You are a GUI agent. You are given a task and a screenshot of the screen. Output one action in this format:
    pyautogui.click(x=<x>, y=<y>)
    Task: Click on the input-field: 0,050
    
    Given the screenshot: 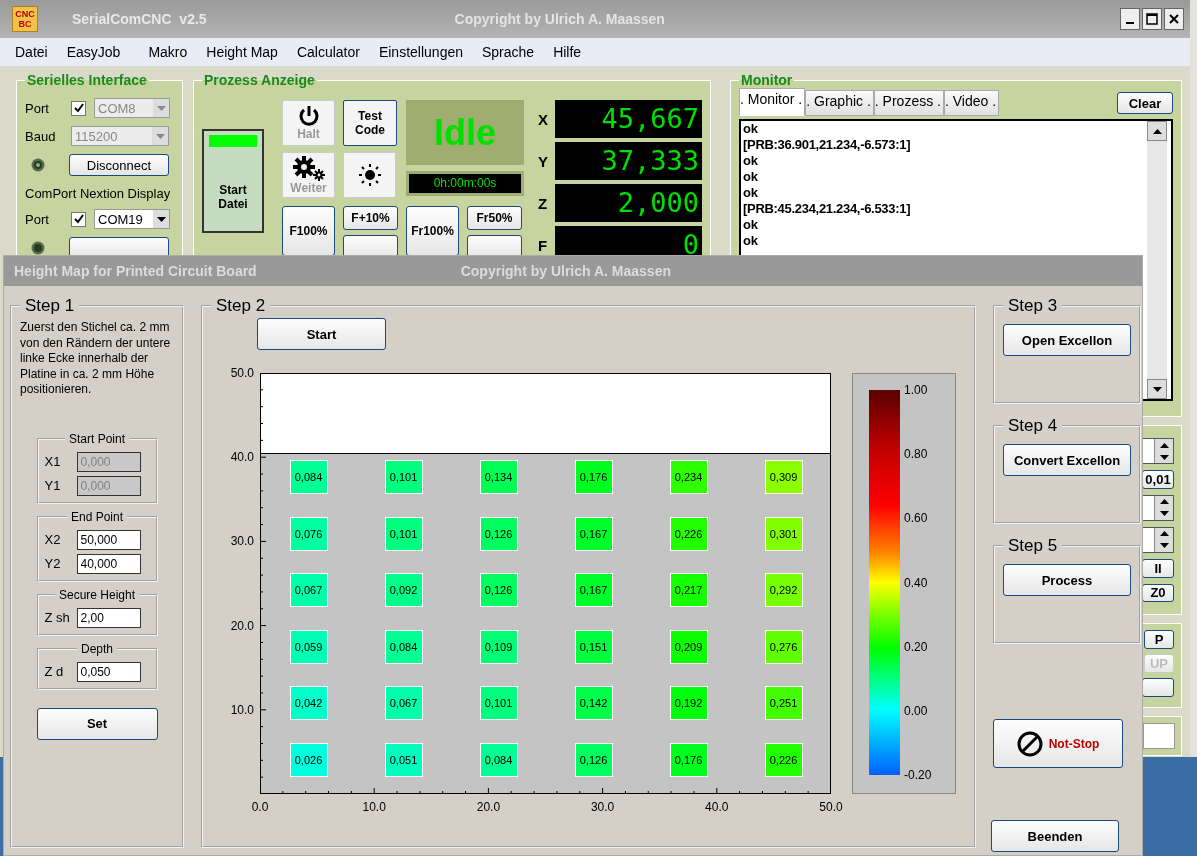 What is the action you would take?
    pyautogui.click(x=108, y=671)
    